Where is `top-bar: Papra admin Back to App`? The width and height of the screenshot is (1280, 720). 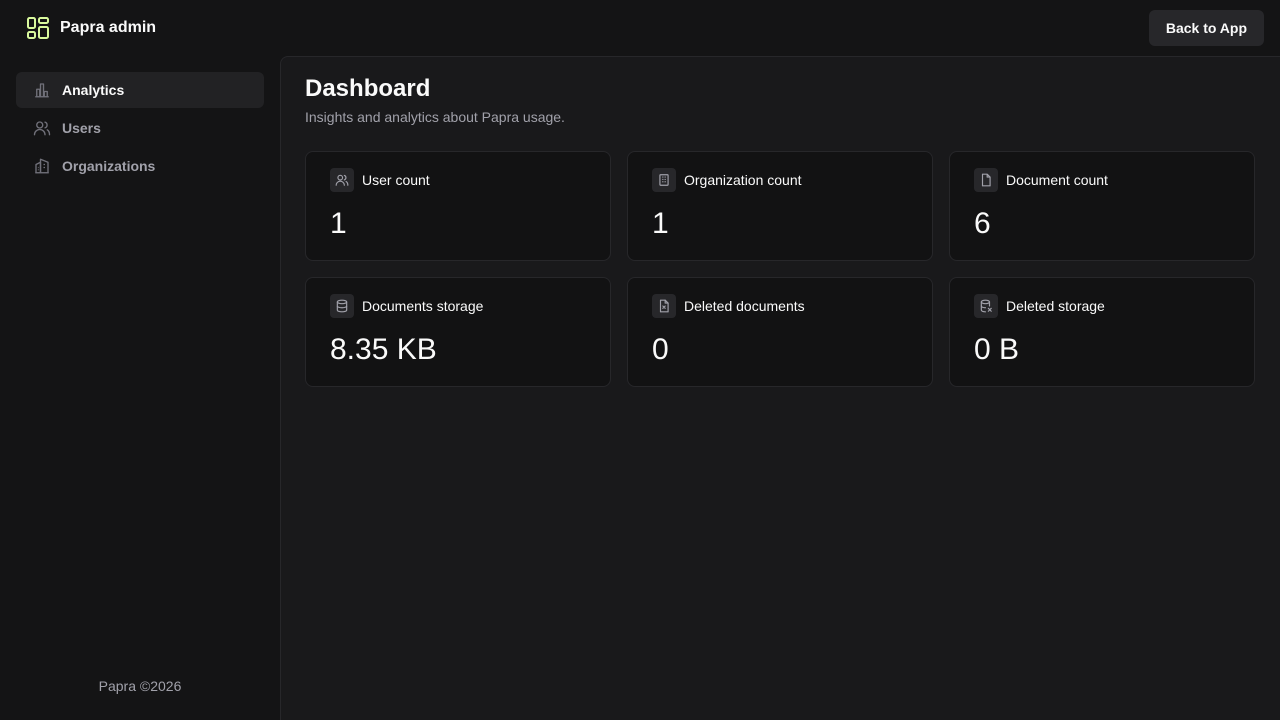
top-bar: Papra admin Back to App is located at coordinates (640, 28).